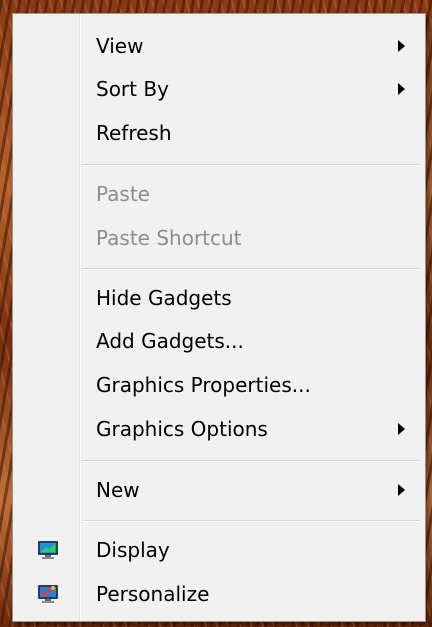  Describe the element at coordinates (219, 490) in the screenshot. I see `menu-item-new: New` at that location.